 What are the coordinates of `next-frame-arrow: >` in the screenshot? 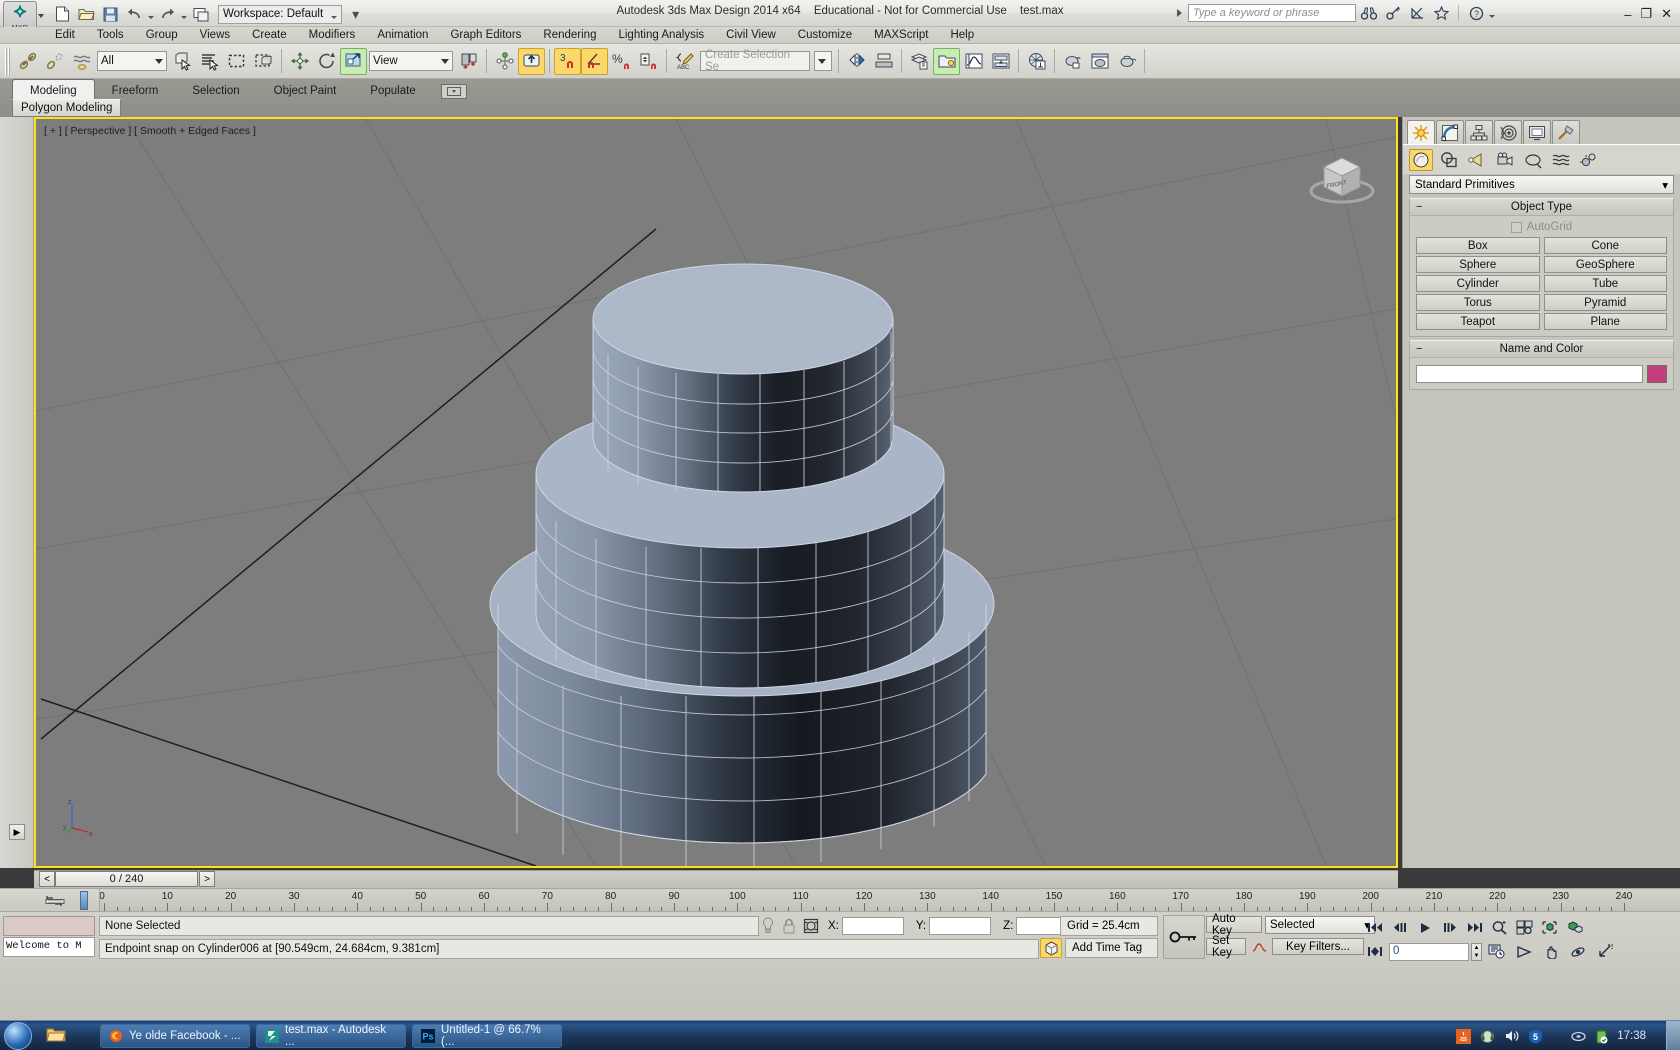 It's located at (207, 879).